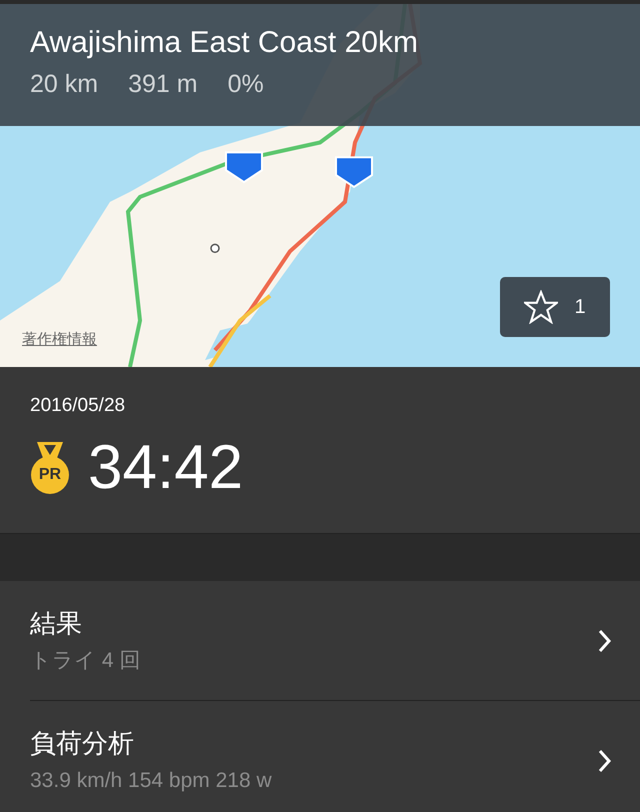 Image resolution: width=640 pixels, height=812 pixels. Describe the element at coordinates (246, 84) in the screenshot. I see `route-stat: 0%` at that location.